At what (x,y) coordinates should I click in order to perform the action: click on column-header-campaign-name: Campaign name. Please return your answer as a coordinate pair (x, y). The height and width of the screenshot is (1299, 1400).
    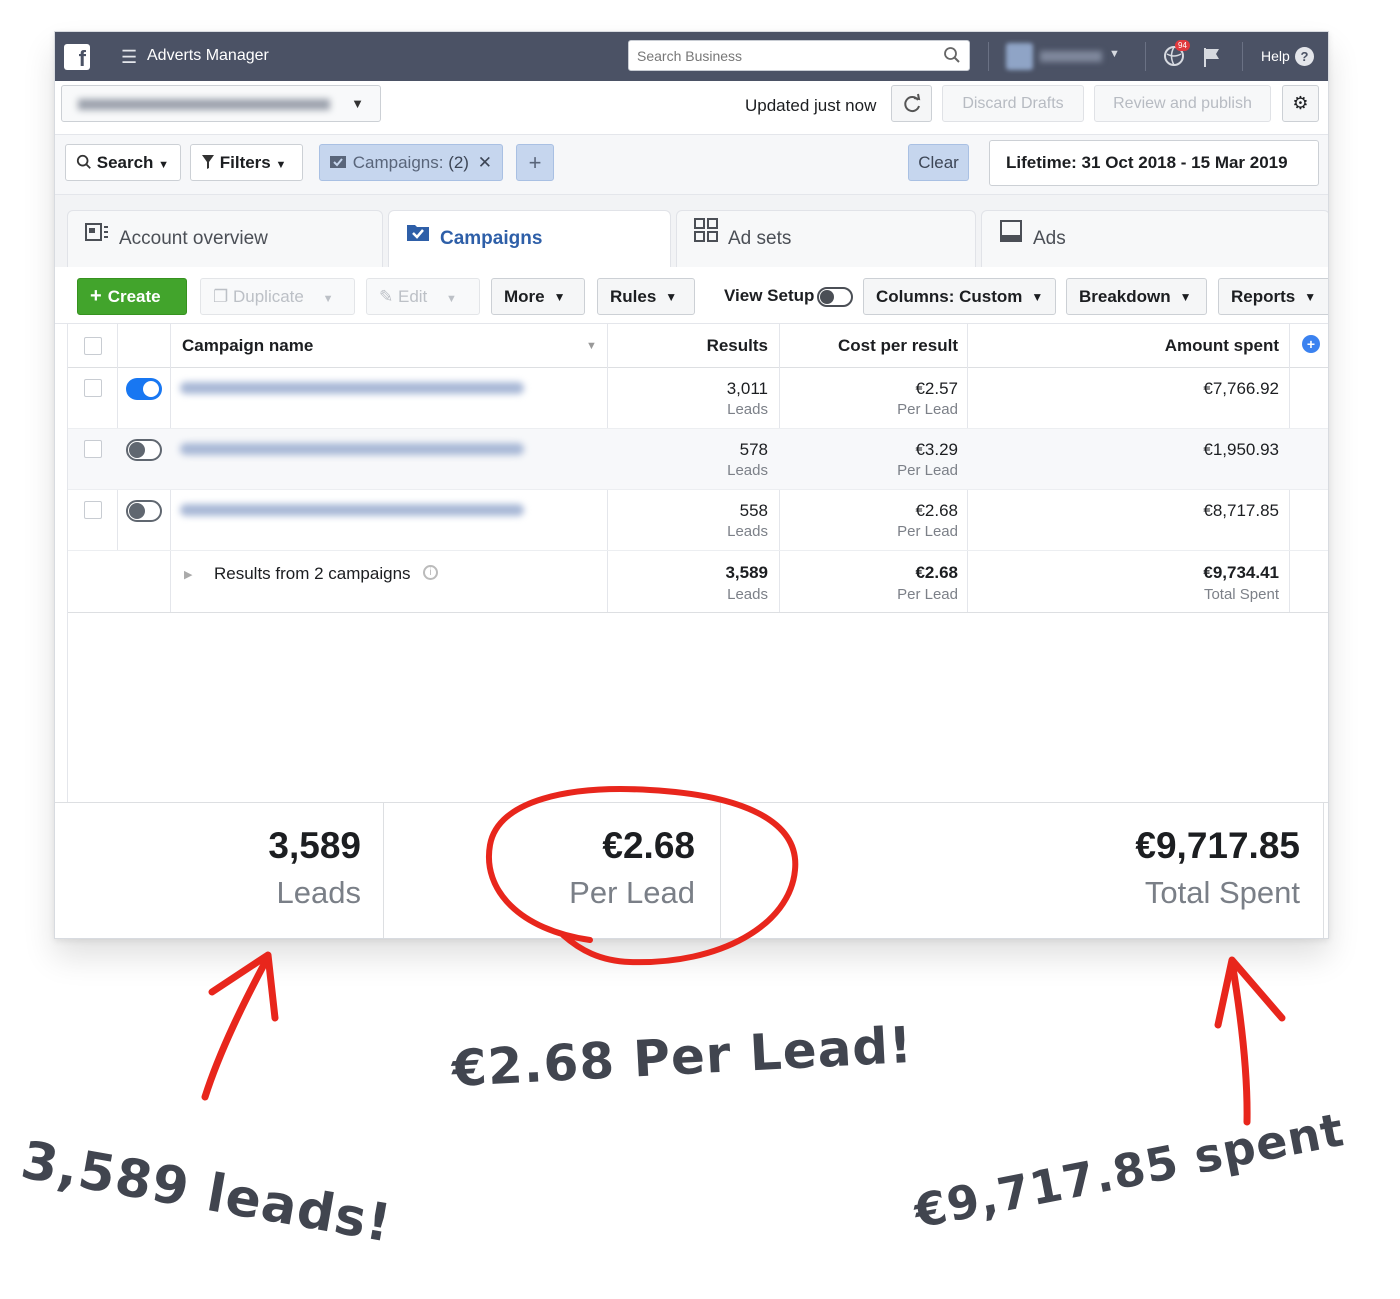
    Looking at the image, I should click on (247, 346).